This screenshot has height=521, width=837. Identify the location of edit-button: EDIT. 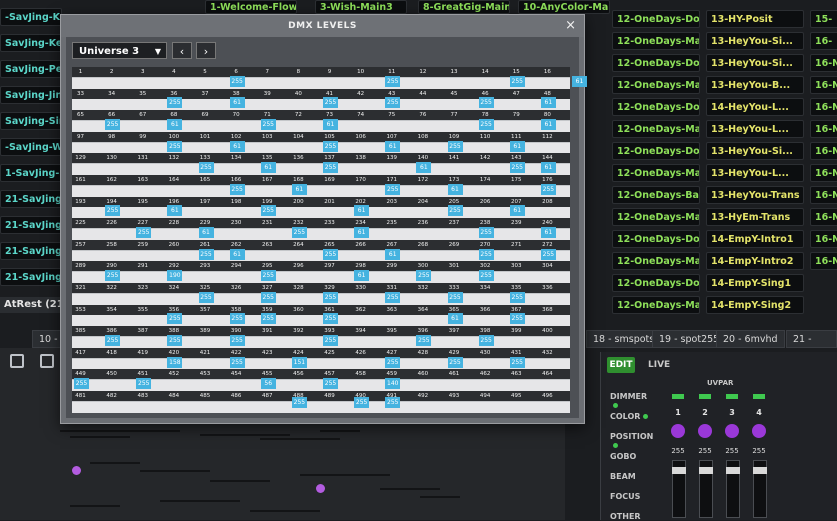
(621, 365).